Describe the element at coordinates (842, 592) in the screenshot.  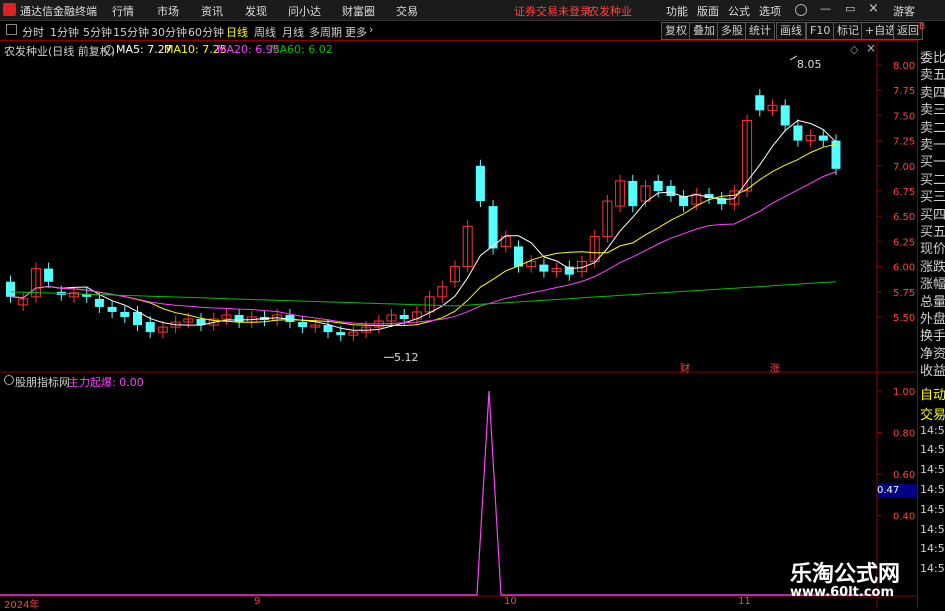
I see `watermark-url: www.60lt.com` at that location.